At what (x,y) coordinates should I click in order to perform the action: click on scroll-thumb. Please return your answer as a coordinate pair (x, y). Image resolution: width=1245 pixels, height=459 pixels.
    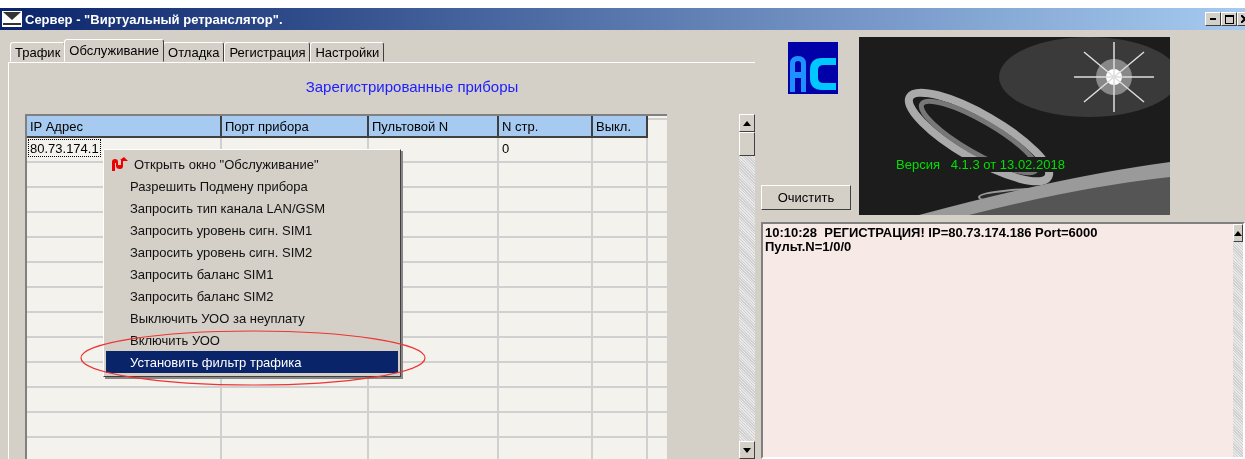
    Looking at the image, I should click on (747, 144).